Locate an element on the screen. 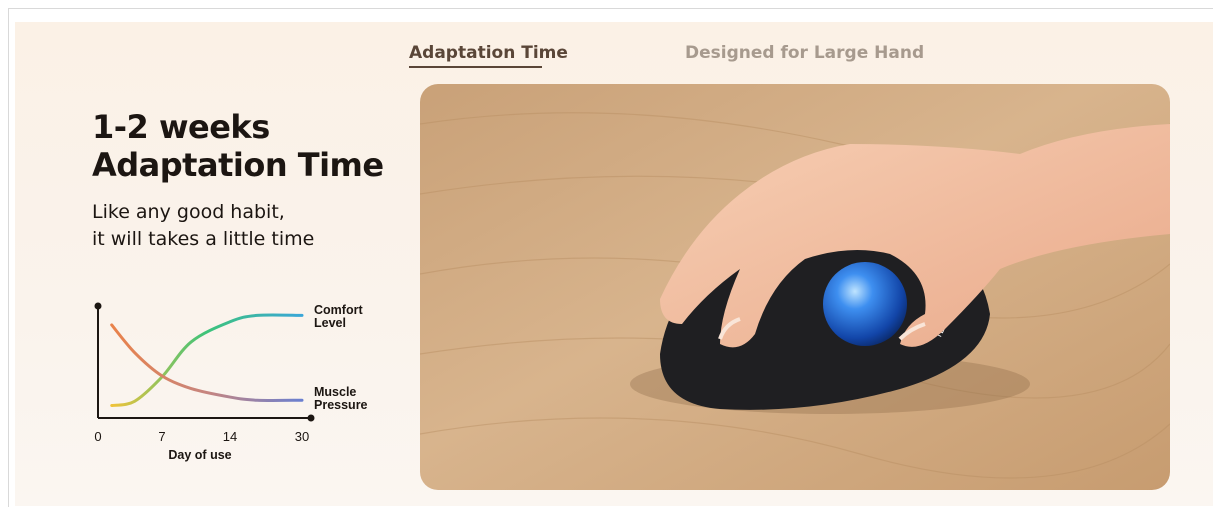 The width and height of the screenshot is (1213, 507). headline-line-2: Adaptation Time is located at coordinates (238, 165).